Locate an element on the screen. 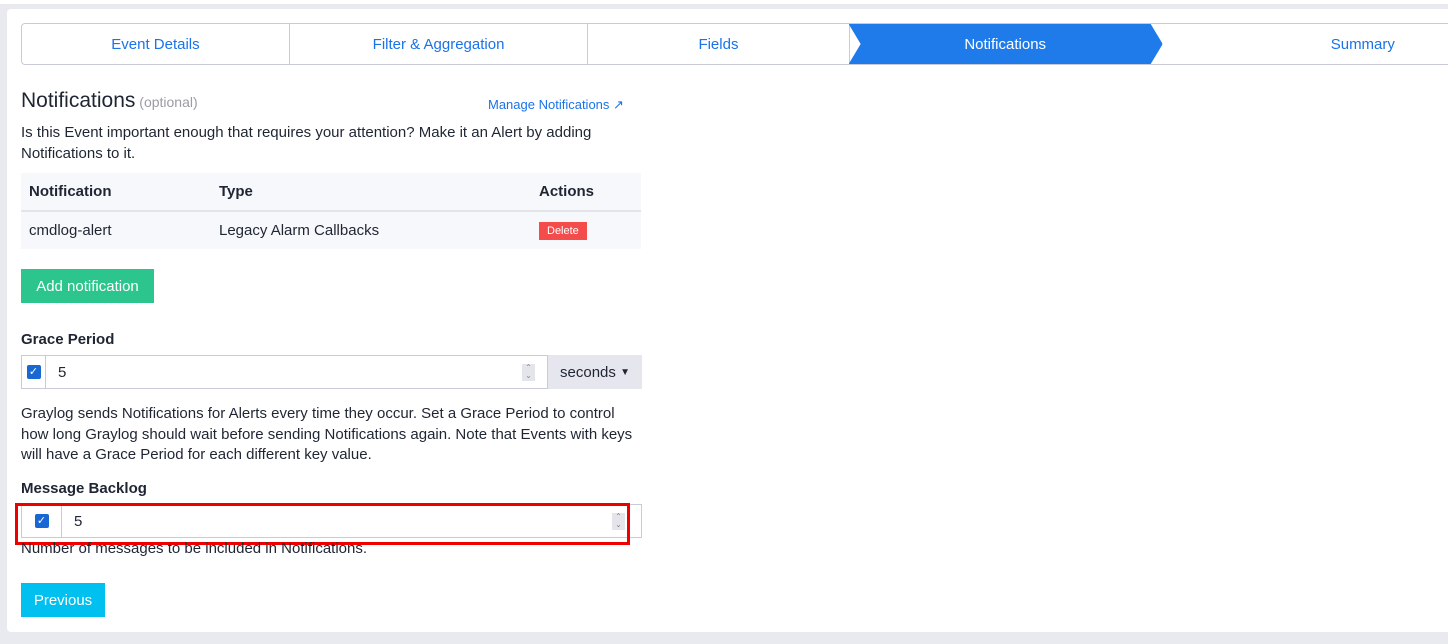 This screenshot has width=1448, height=644. top-bar is located at coordinates (724, 2).